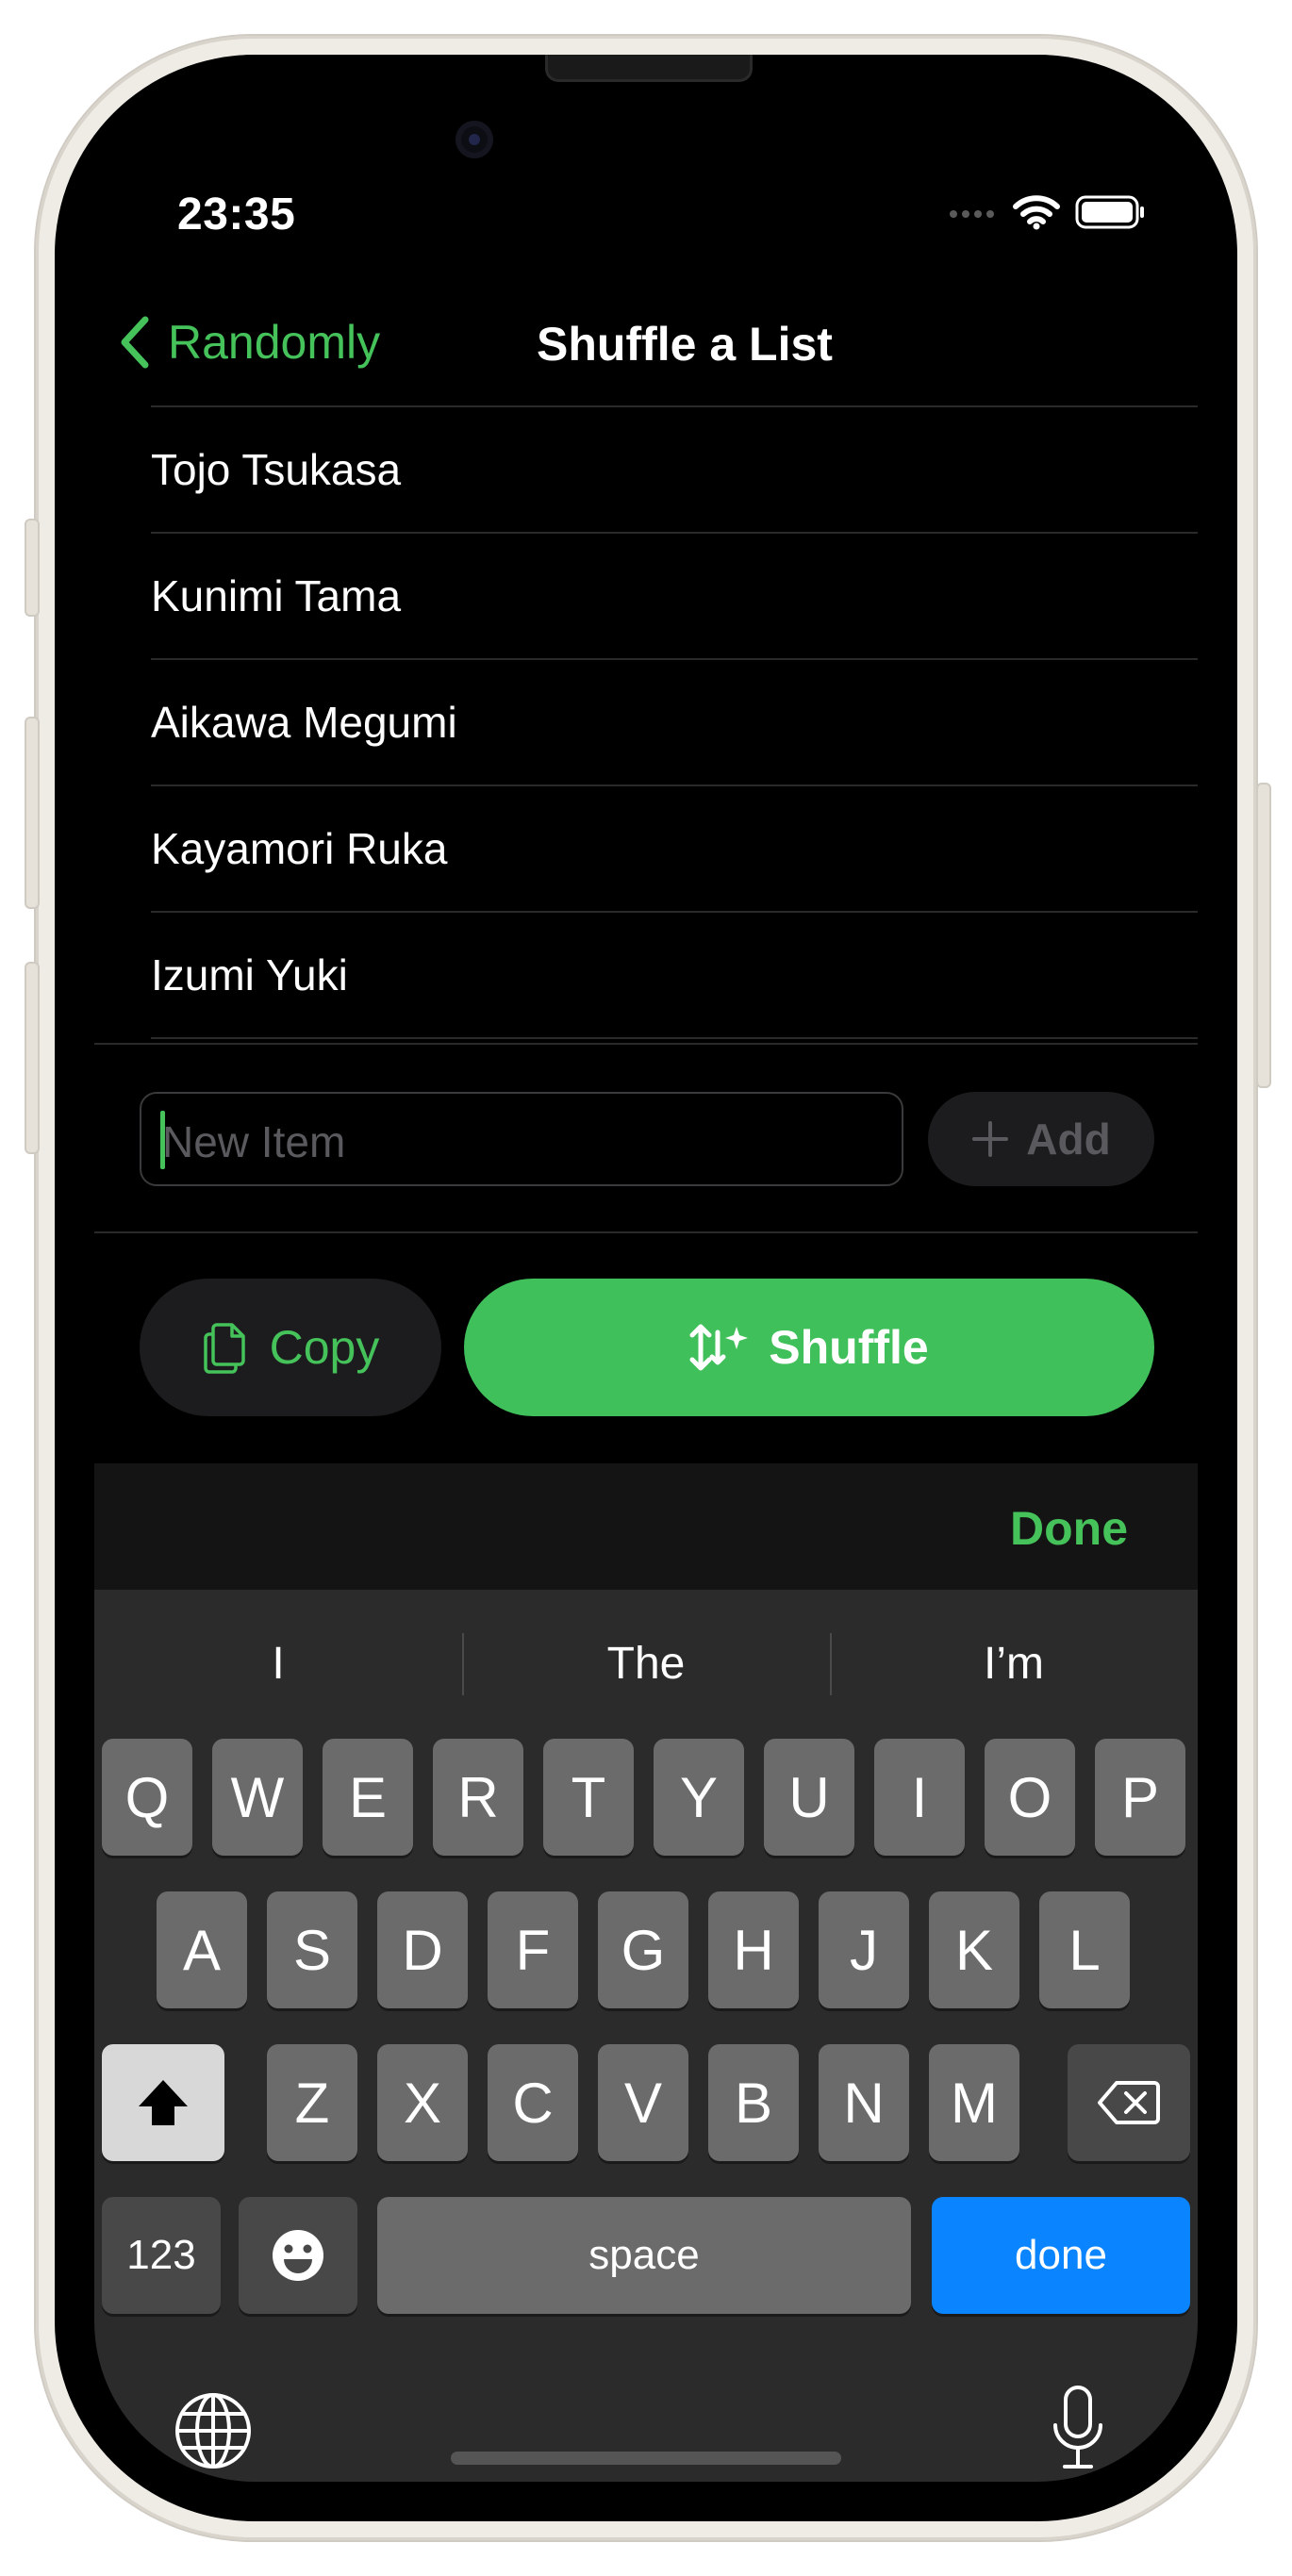  Describe the element at coordinates (324, 1347) in the screenshot. I see `copy-label: Copy` at that location.